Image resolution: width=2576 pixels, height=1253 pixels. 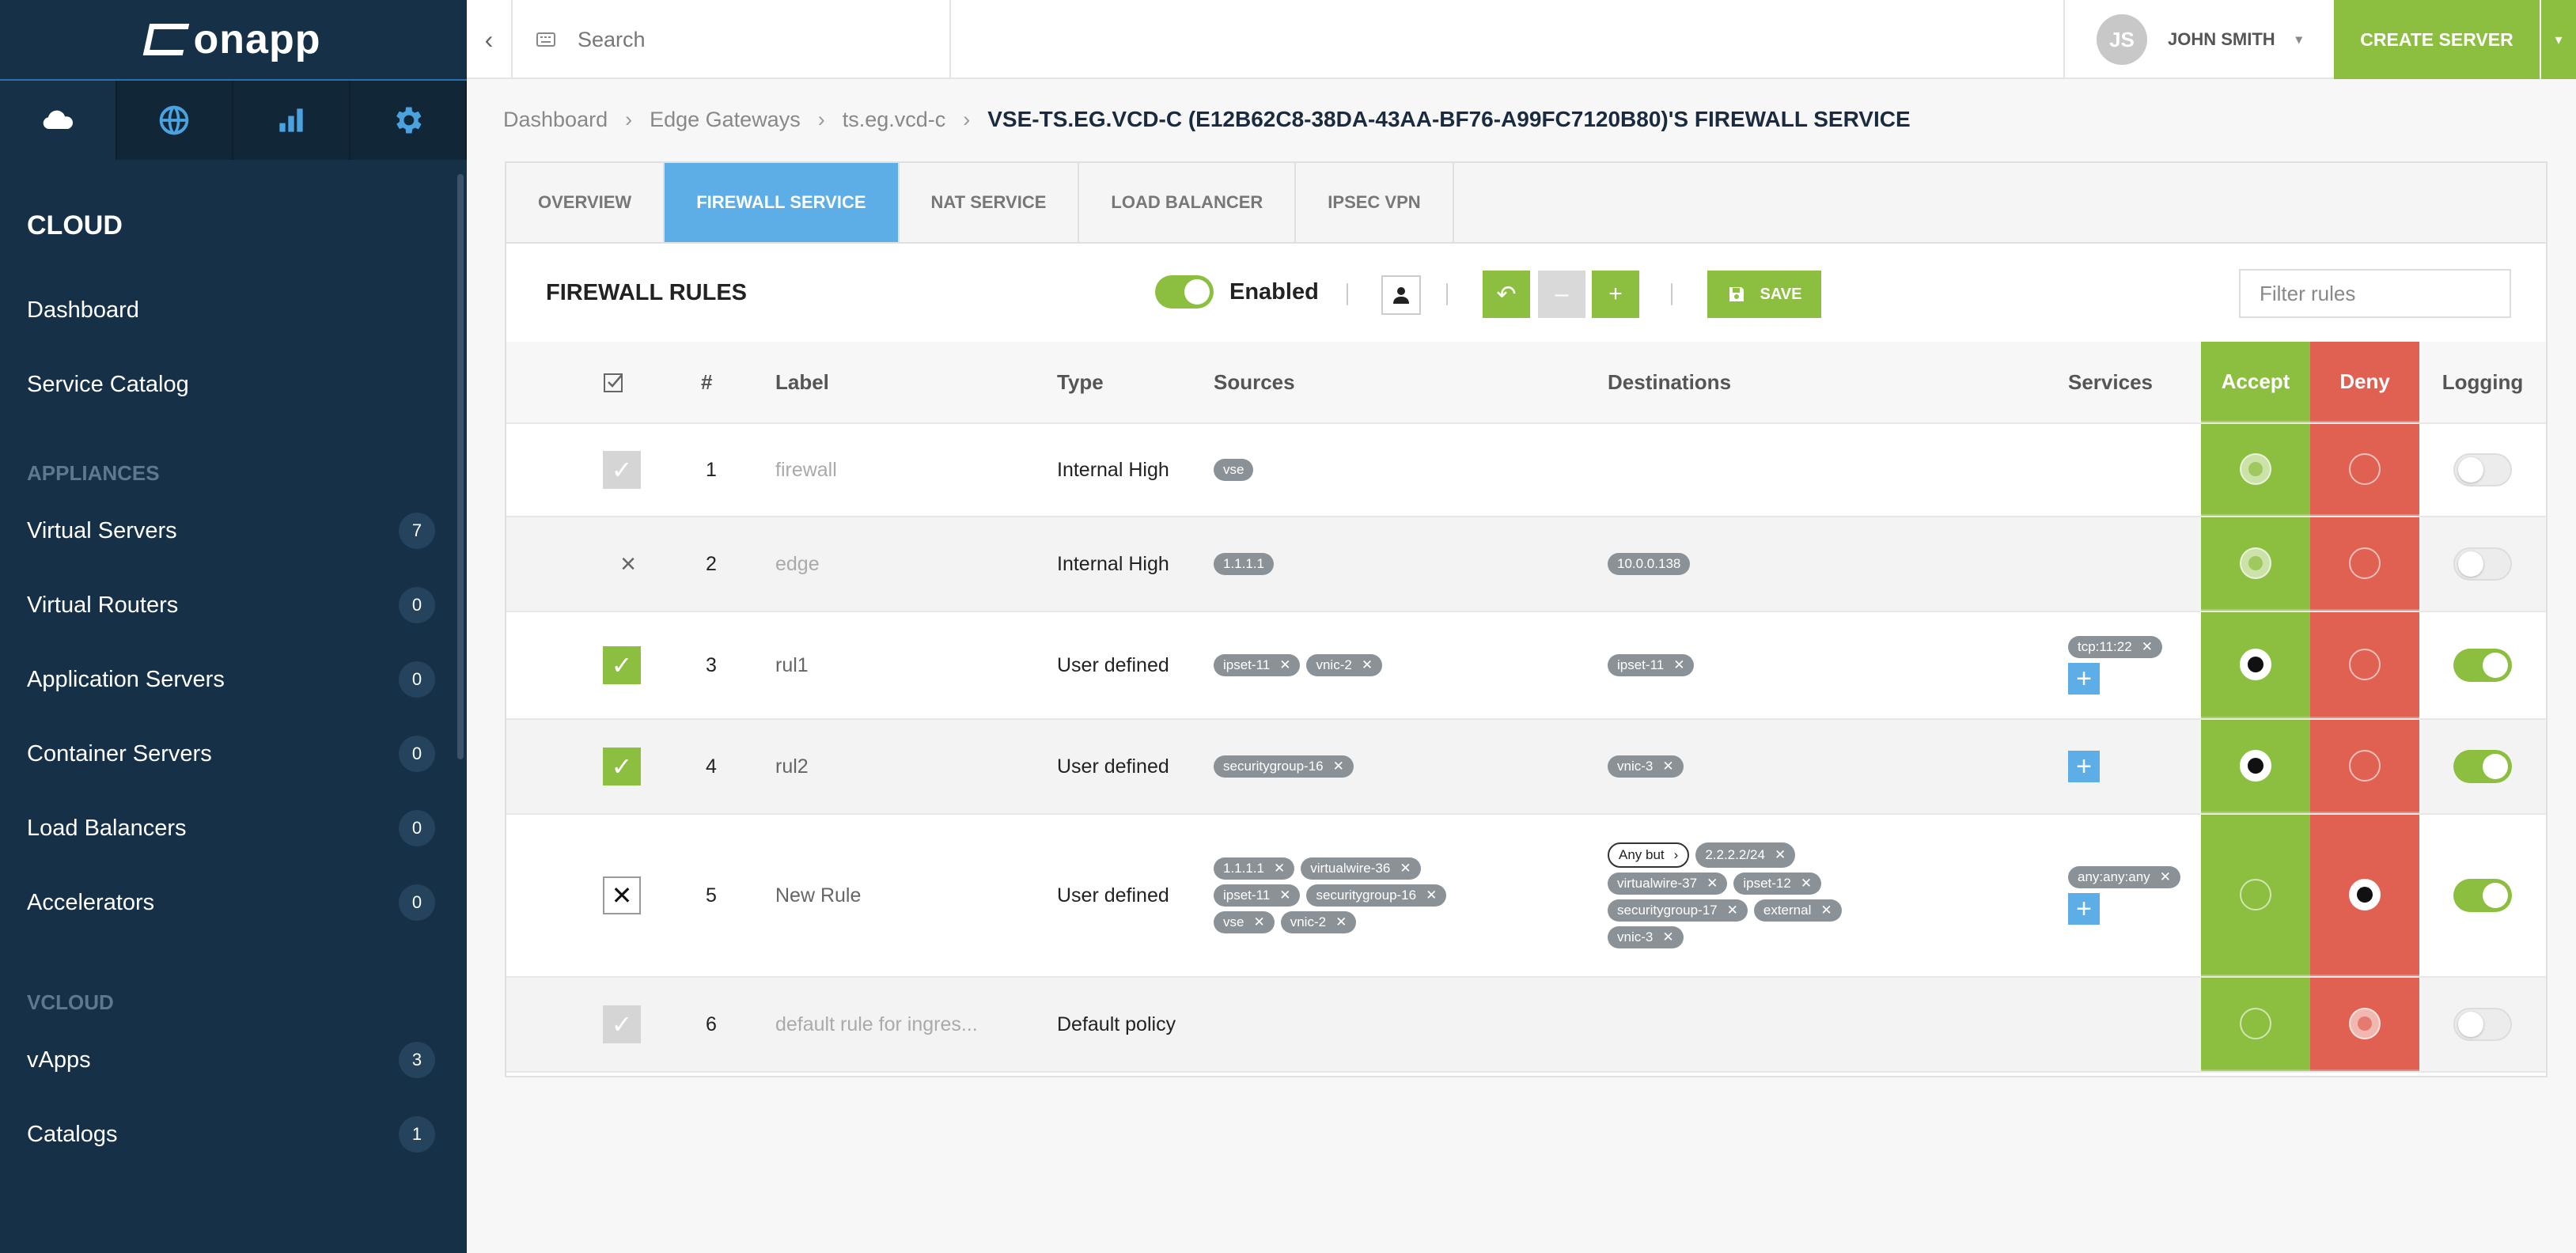 I want to click on add-rule-button: +, so click(x=1615, y=294).